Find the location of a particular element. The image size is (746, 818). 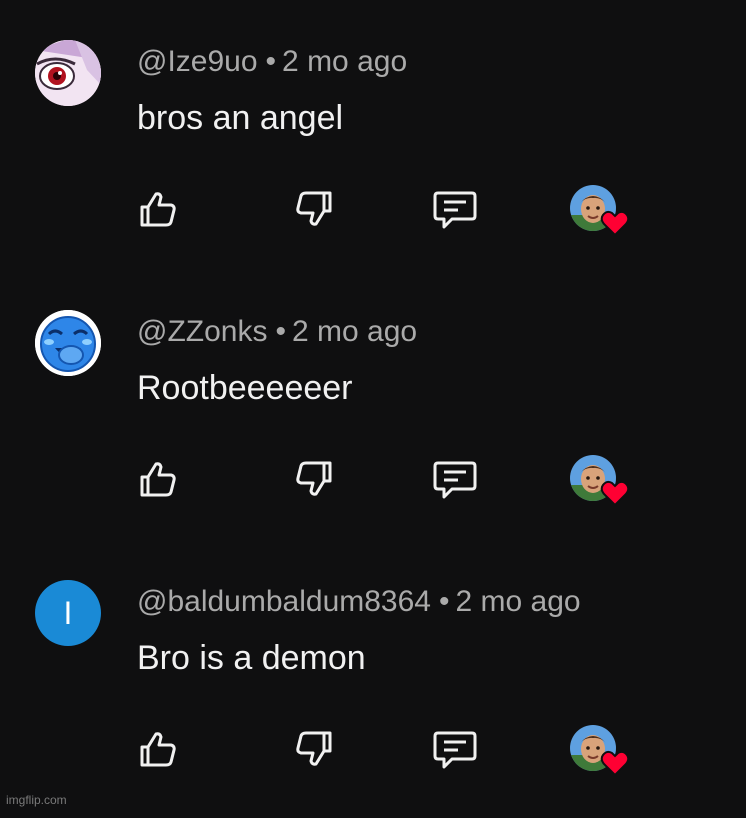

comment-meta: @ZZonks • 2 mo ago is located at coordinates (277, 332).